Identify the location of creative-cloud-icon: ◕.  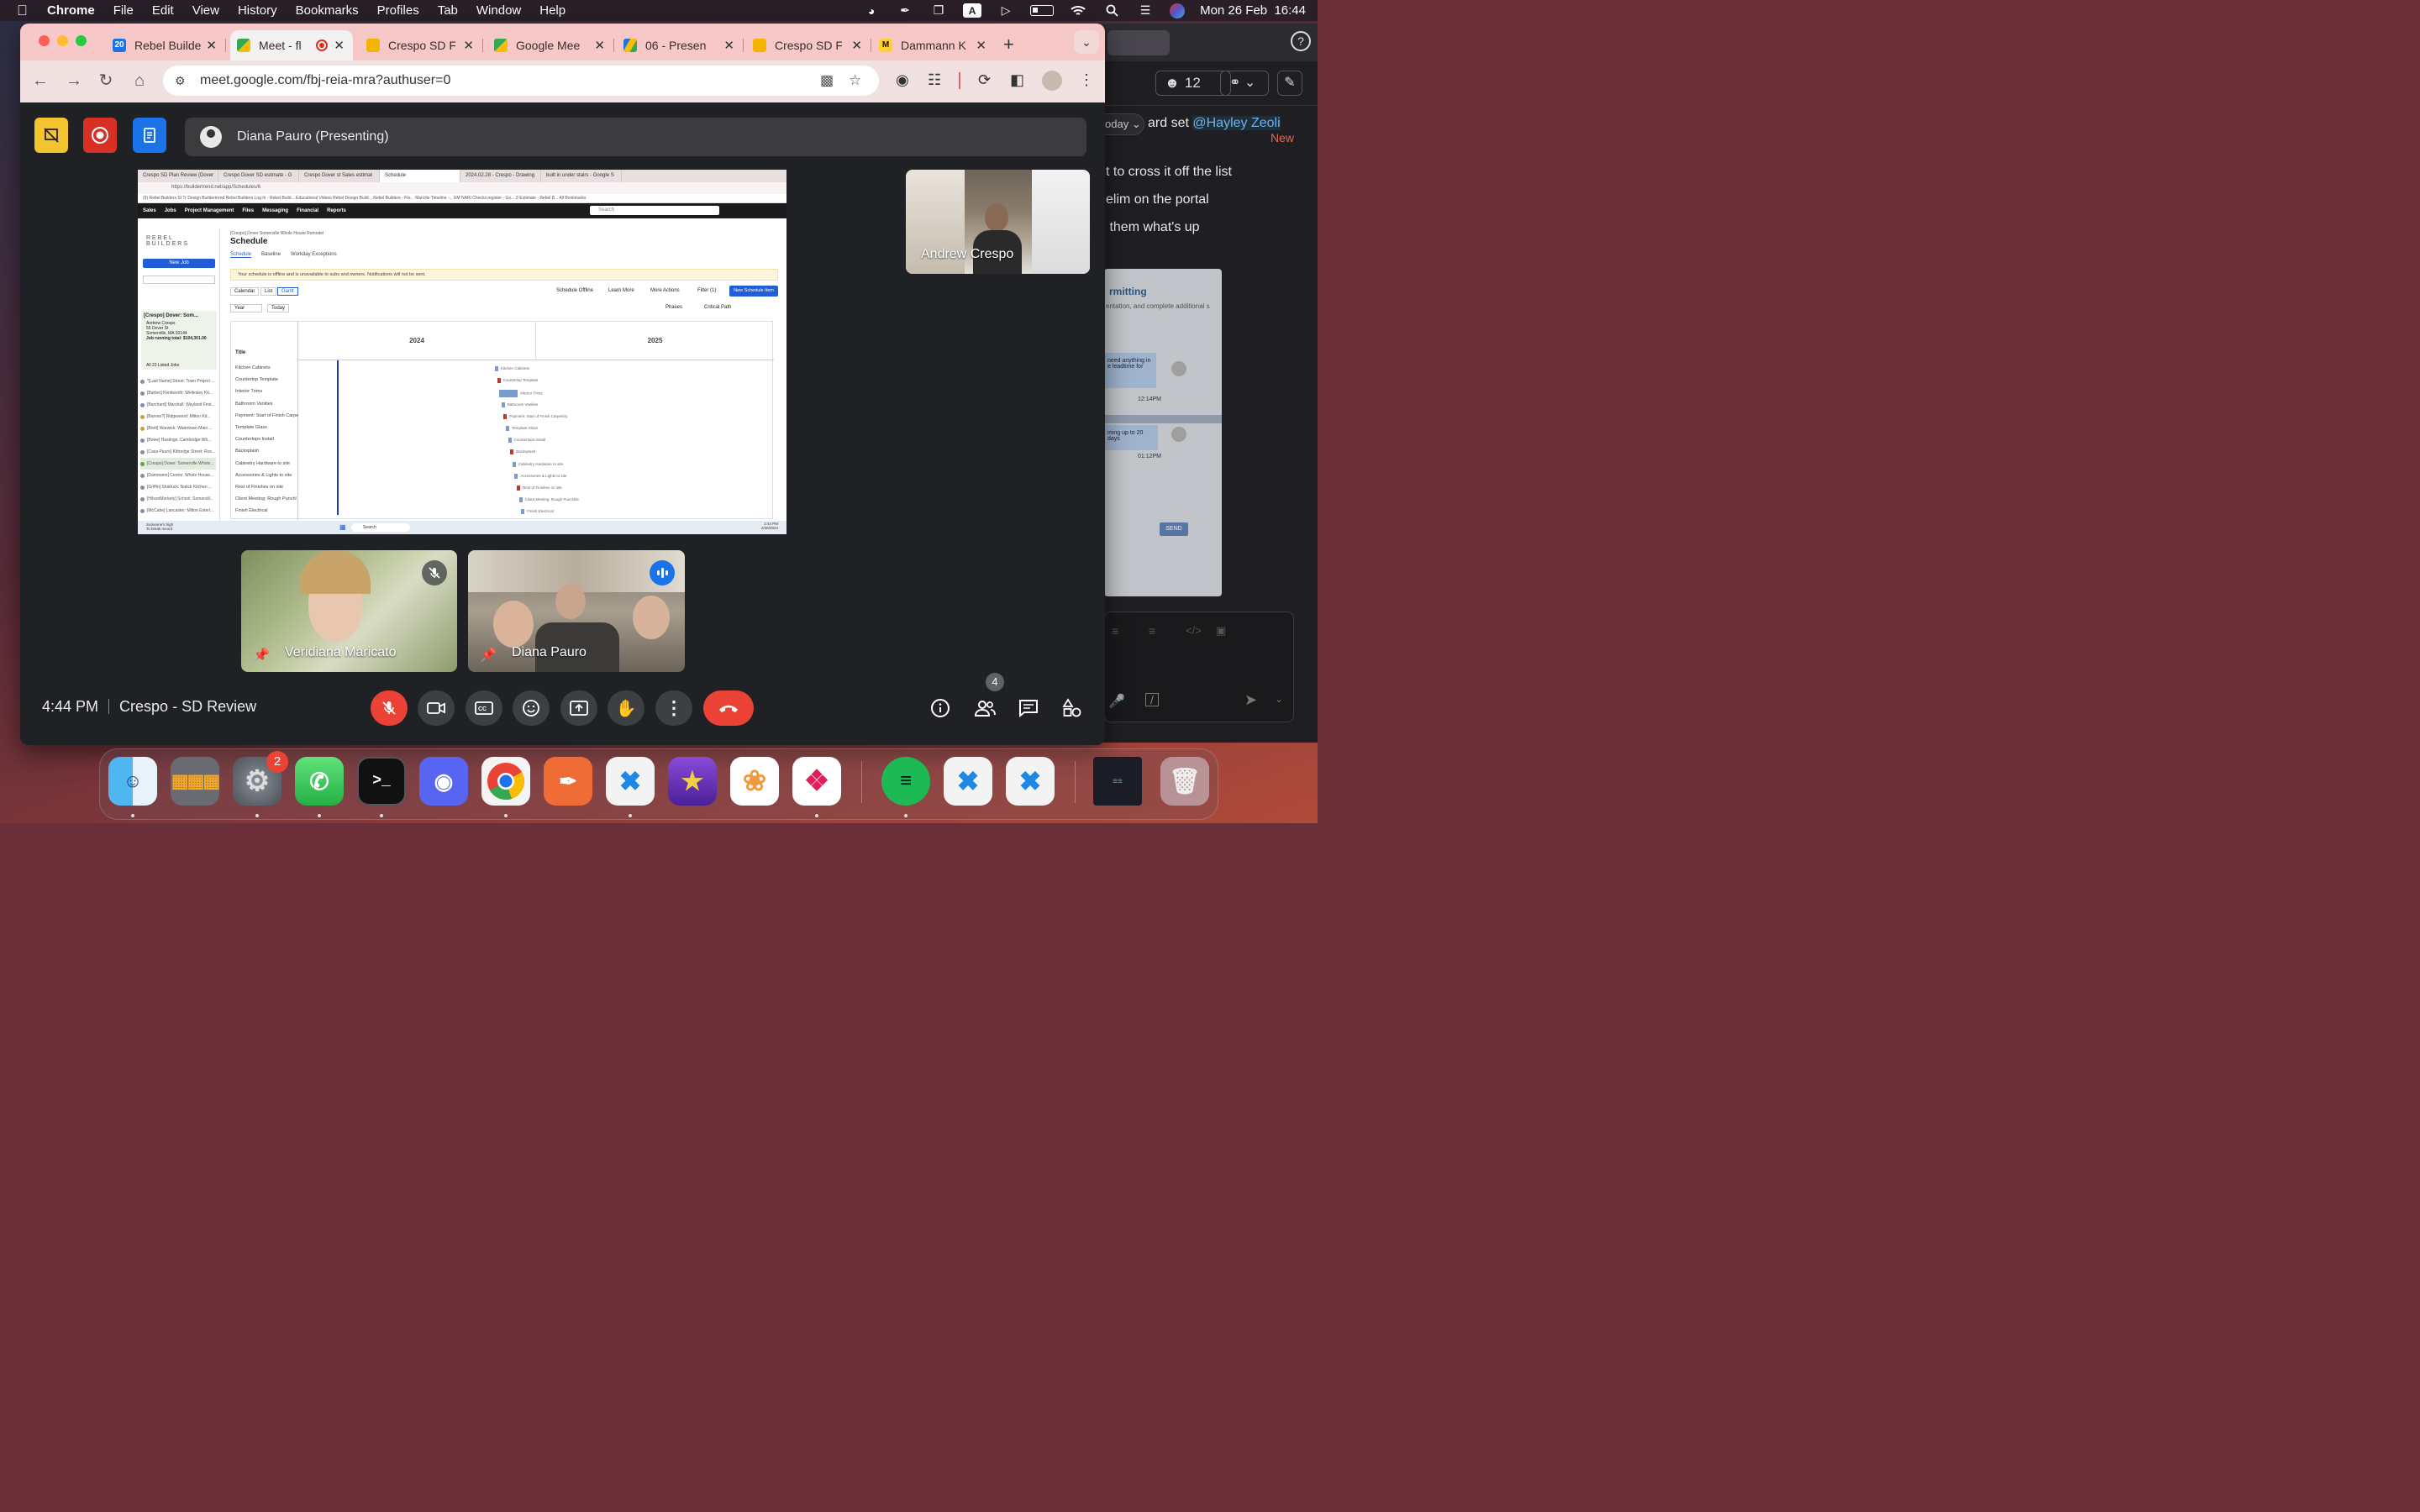
(871, 11).